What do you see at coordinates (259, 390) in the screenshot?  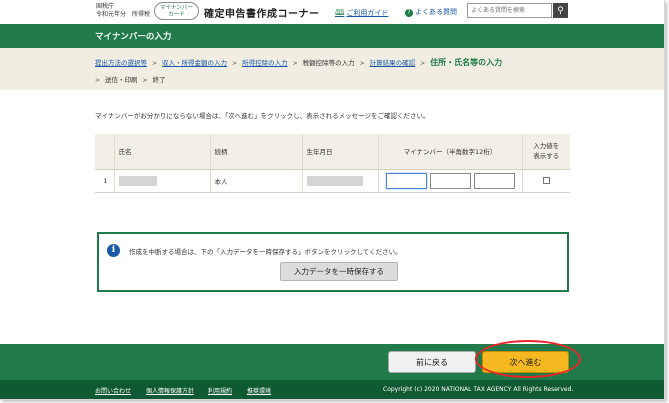 I see `footer-link-environment: 推奨環境` at bounding box center [259, 390].